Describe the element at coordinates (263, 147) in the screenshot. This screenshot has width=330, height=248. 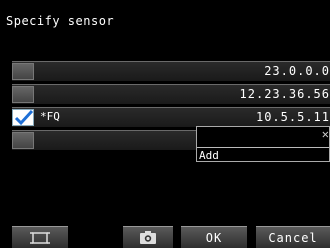
I see `popup-divider` at that location.